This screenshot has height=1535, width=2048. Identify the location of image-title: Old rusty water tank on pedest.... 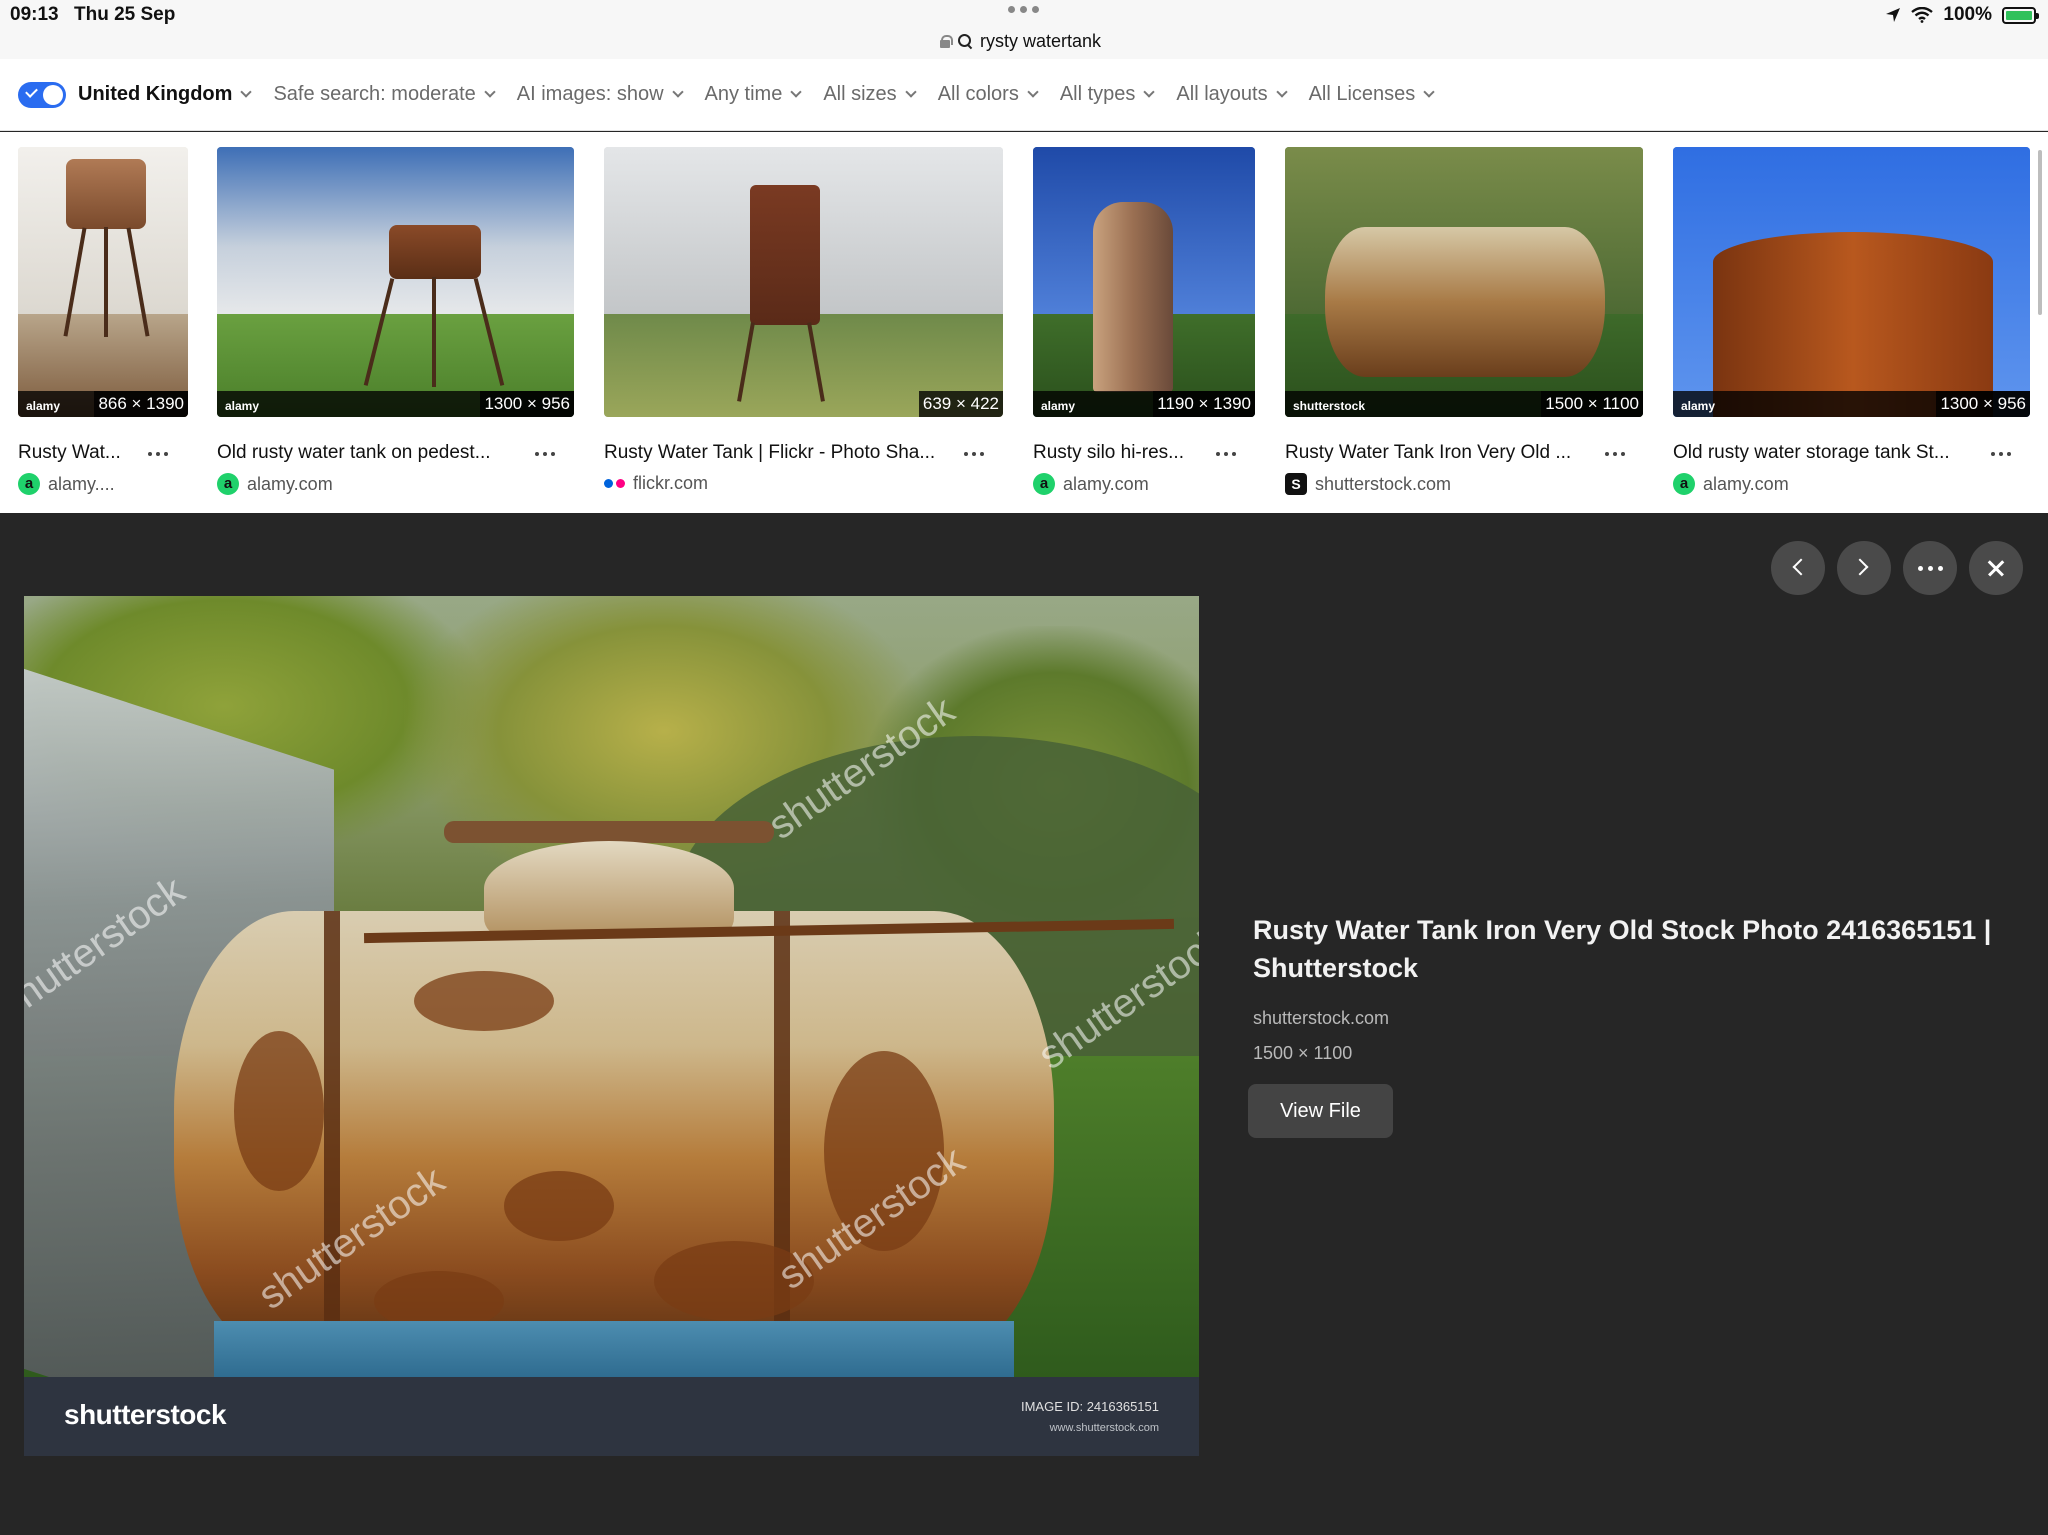
(354, 453).